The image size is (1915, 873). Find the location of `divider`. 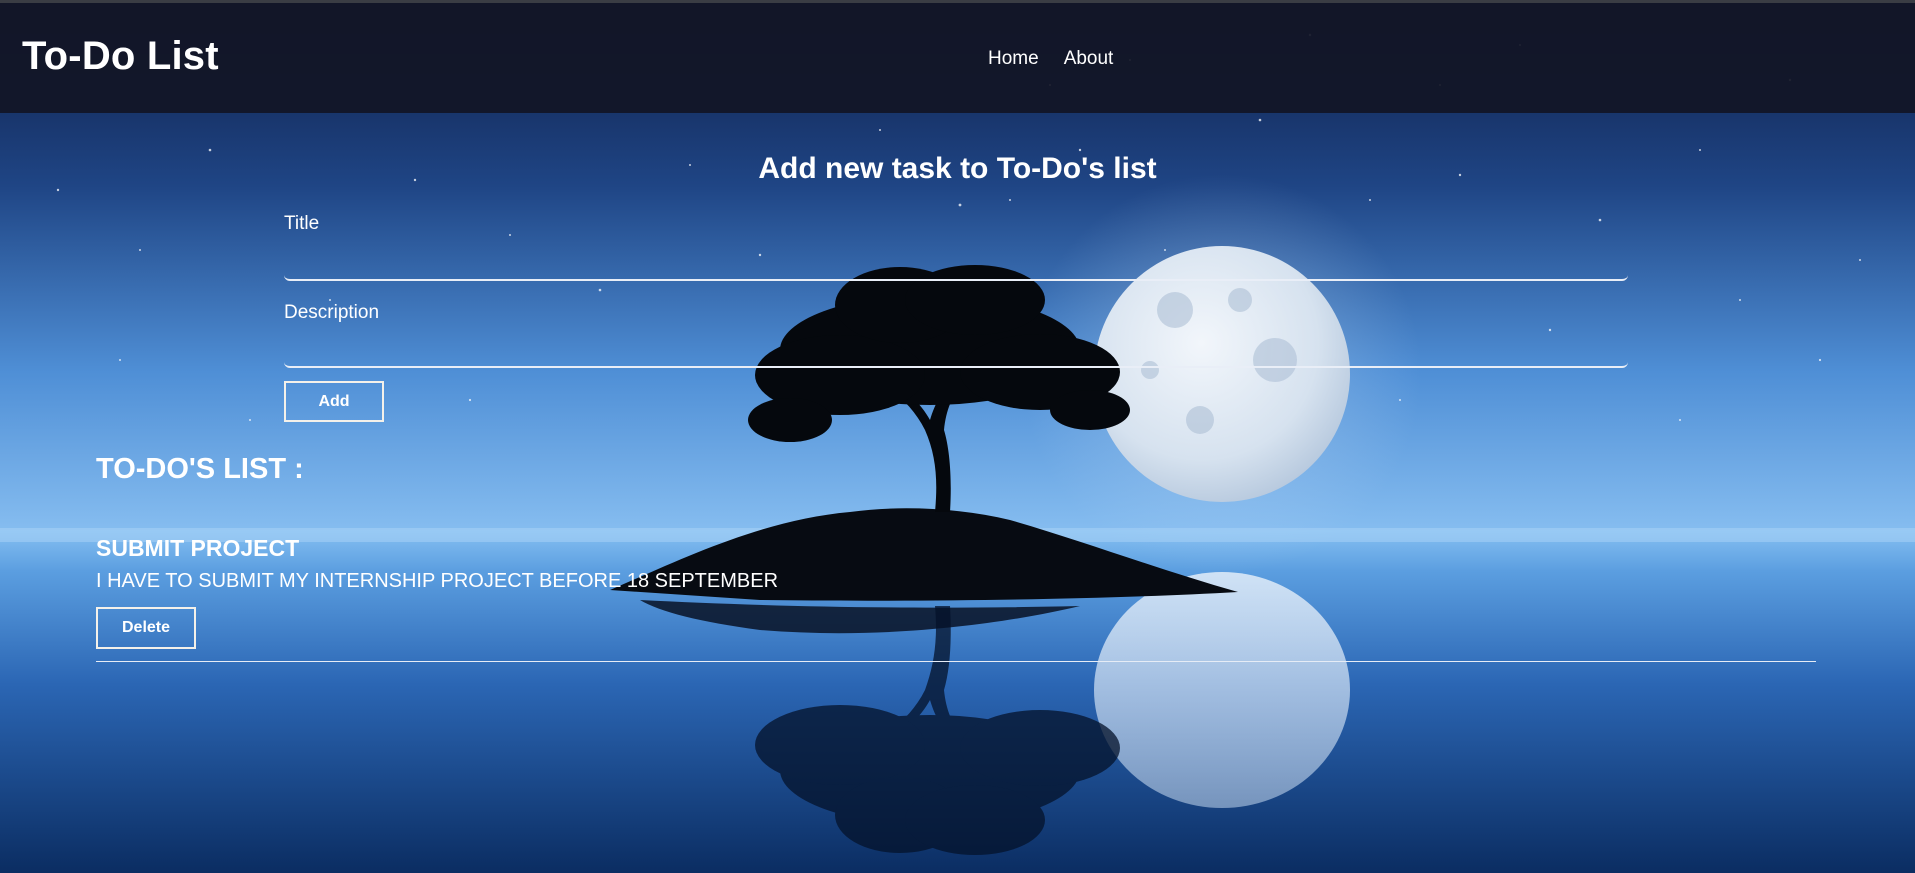

divider is located at coordinates (956, 661).